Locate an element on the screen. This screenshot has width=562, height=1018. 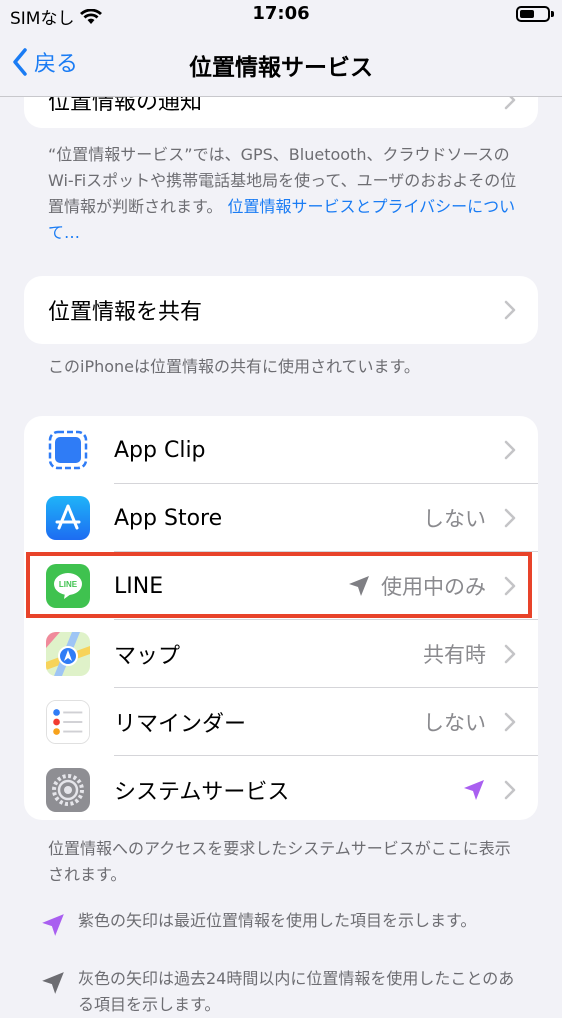
app-row-reminders: リマインダー しない is located at coordinates (281, 722).